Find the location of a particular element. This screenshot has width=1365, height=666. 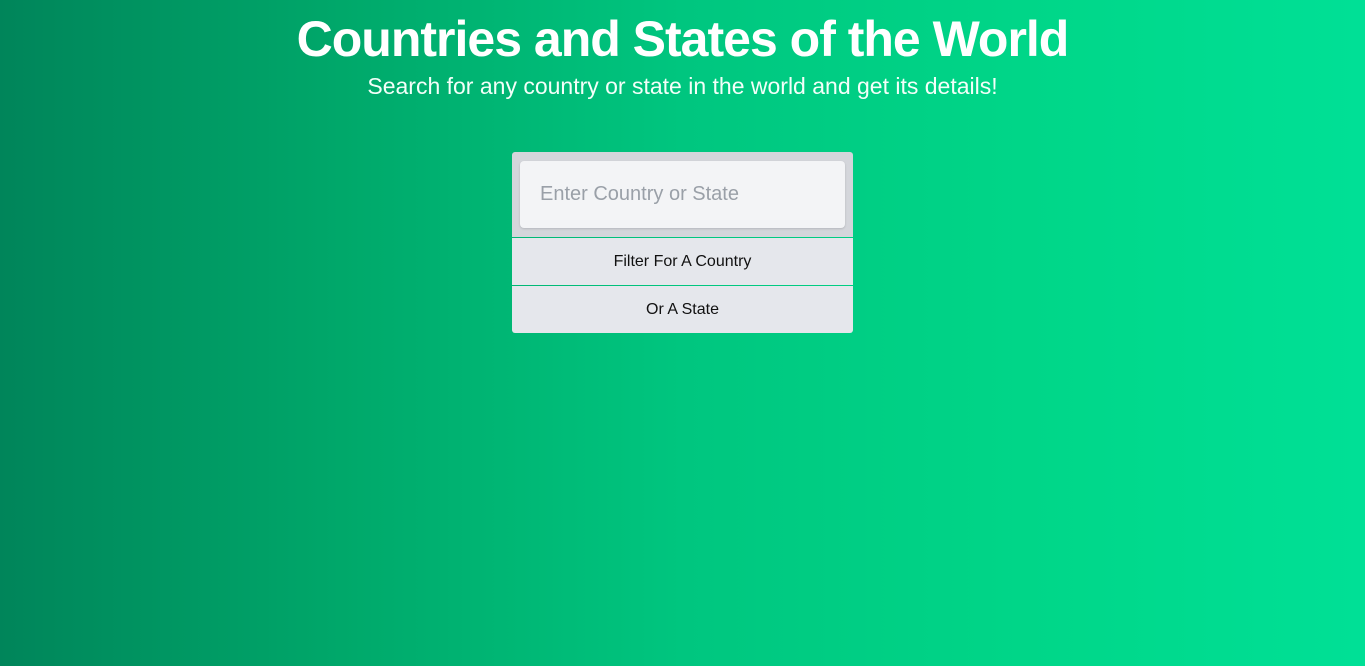

search-input is located at coordinates (682, 194).